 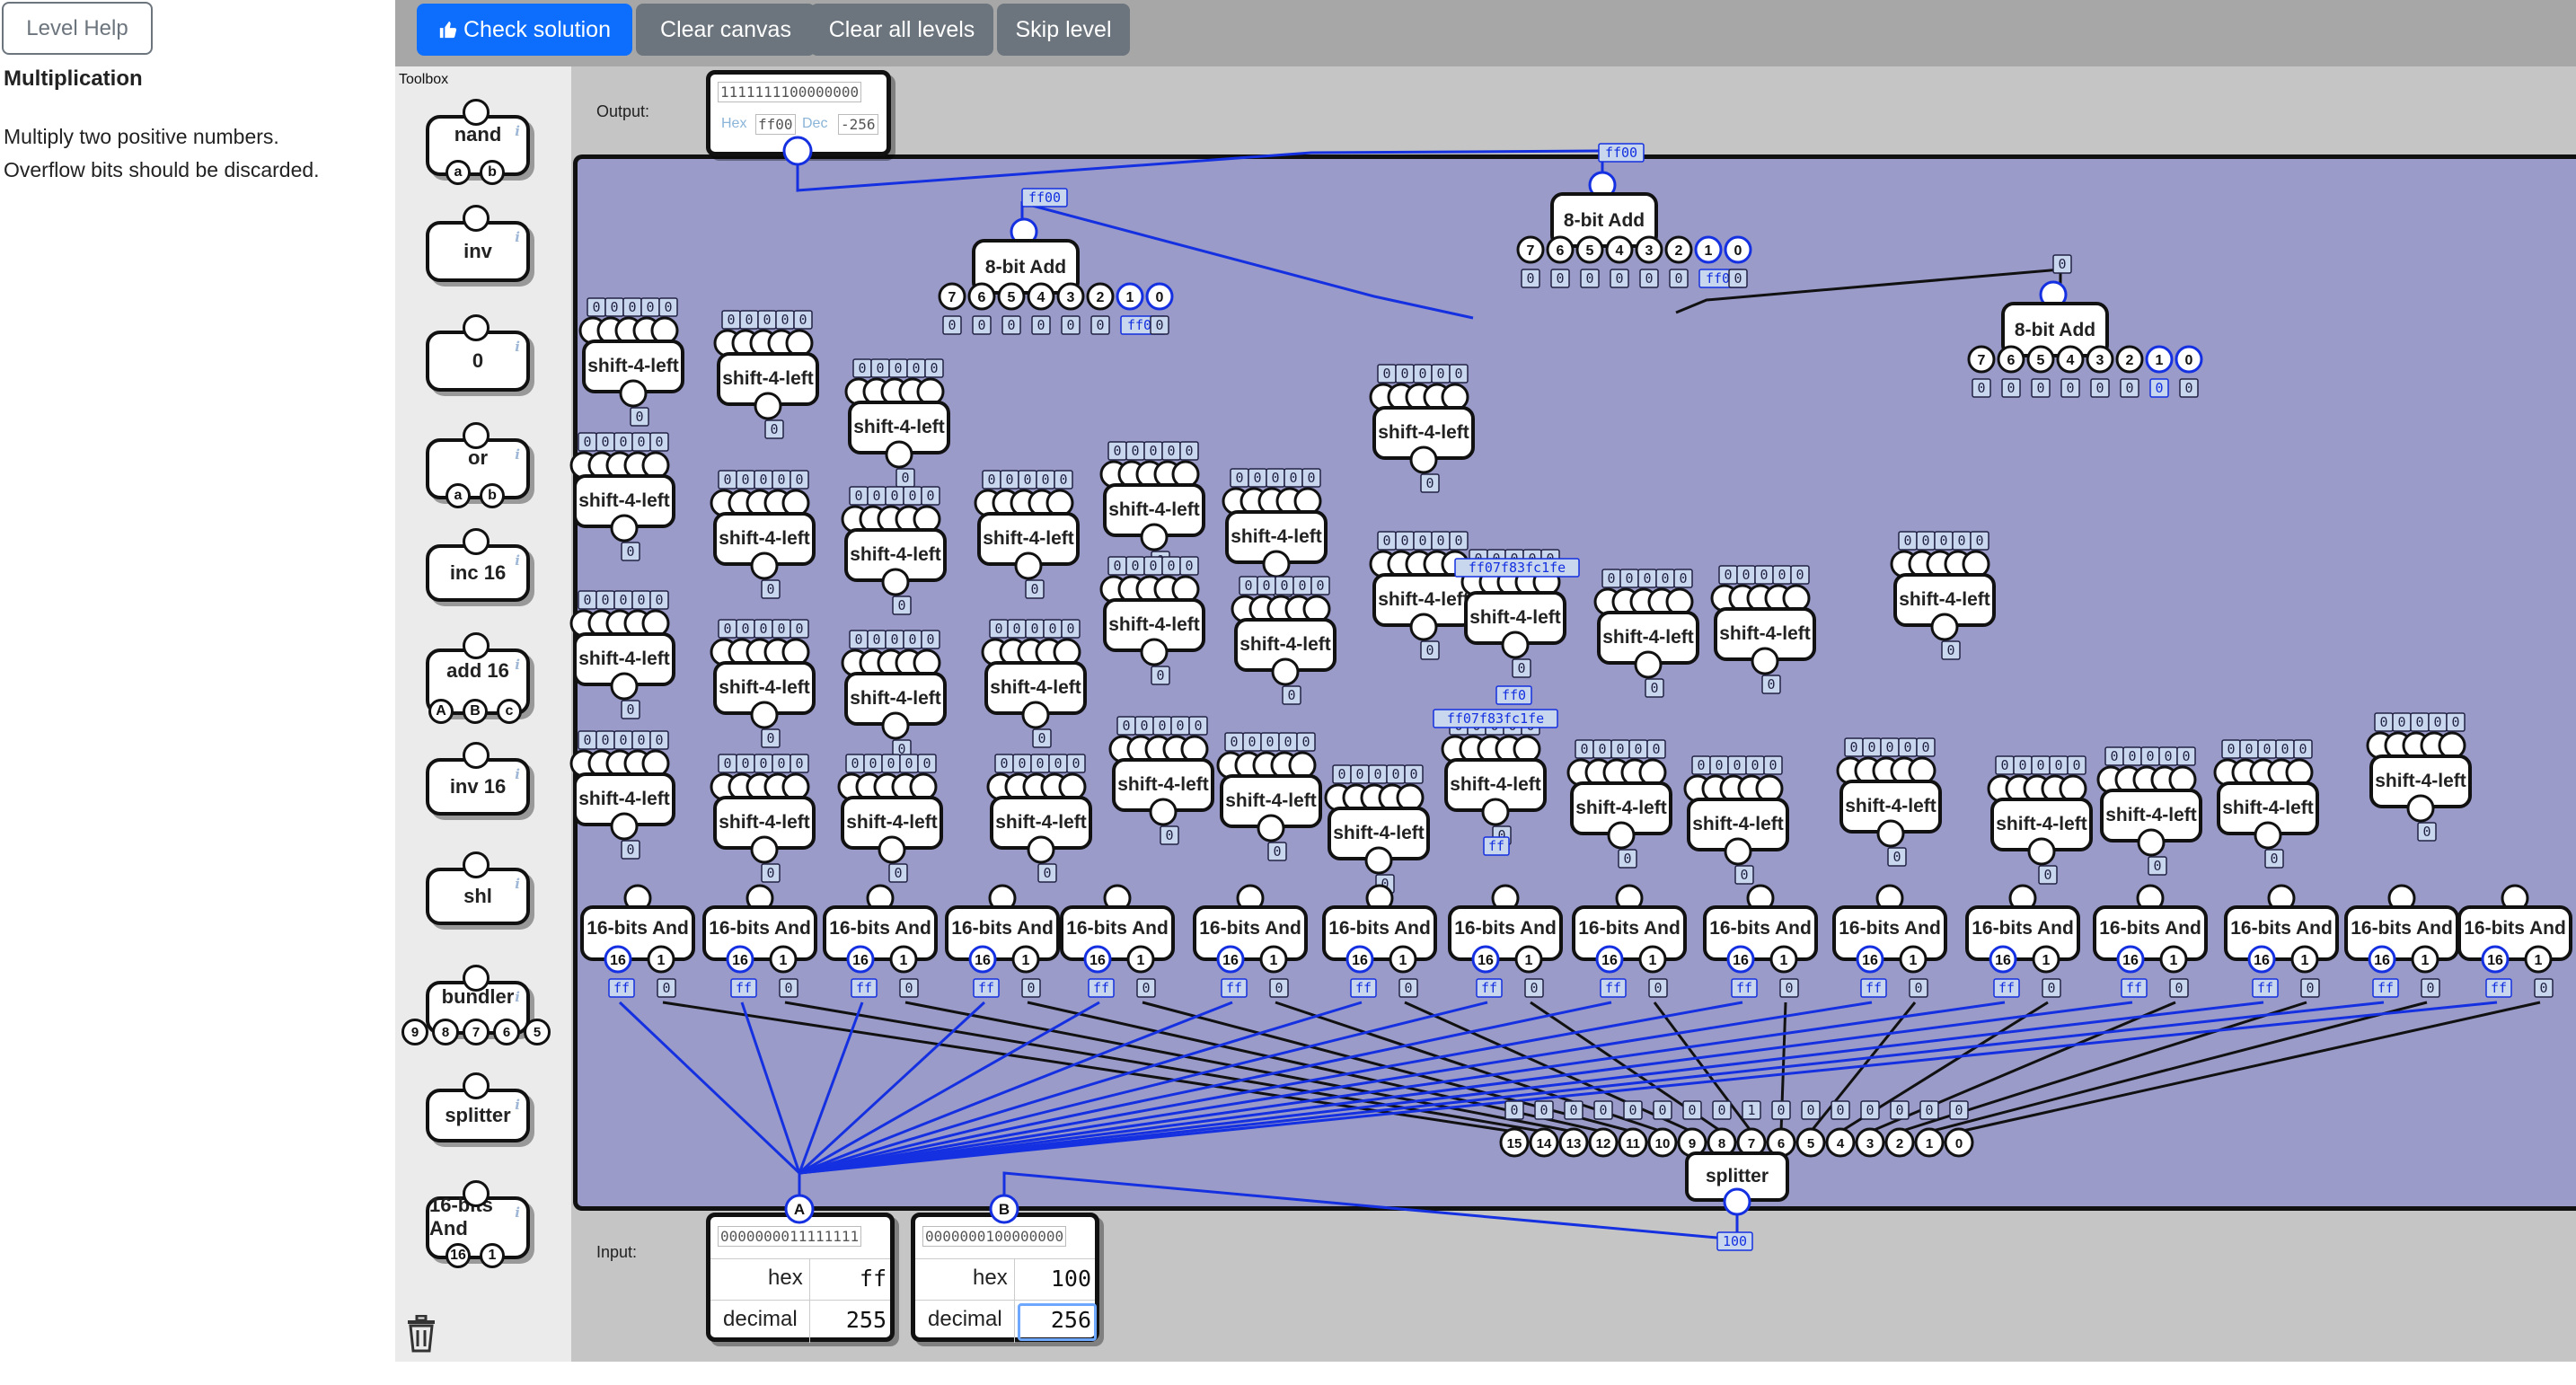 What do you see at coordinates (477, 251) in the screenshot?
I see `toolbox-item-label: inv` at bounding box center [477, 251].